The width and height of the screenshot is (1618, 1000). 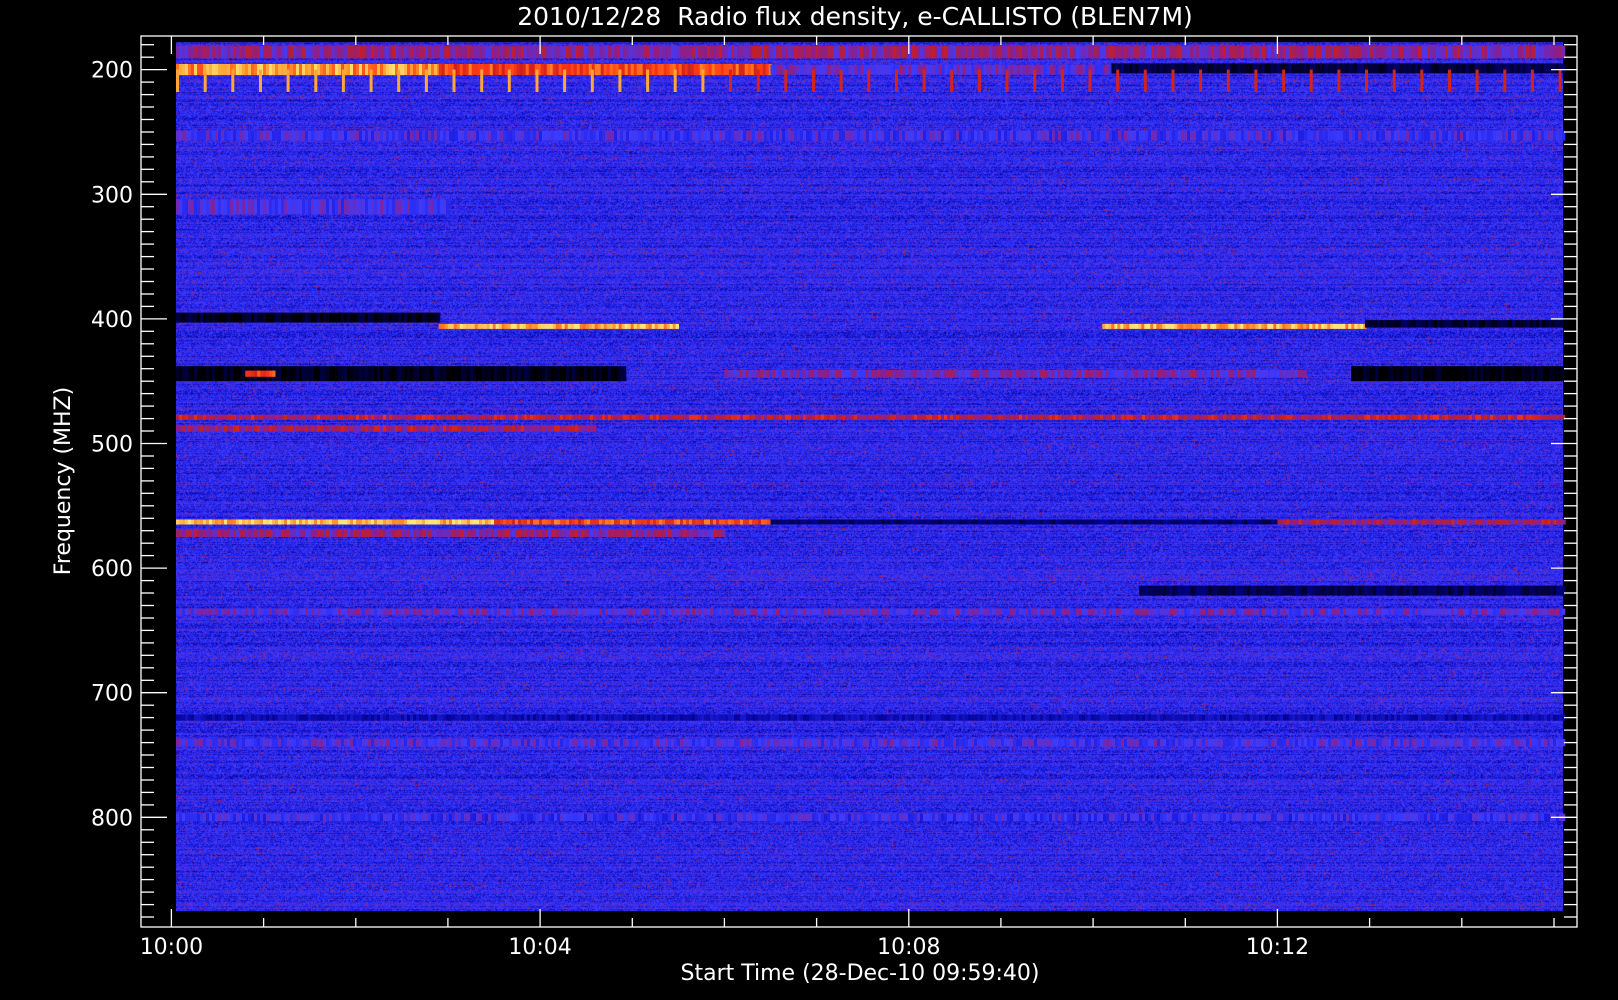 What do you see at coordinates (112, 445) in the screenshot?
I see `y-tick-label: 500` at bounding box center [112, 445].